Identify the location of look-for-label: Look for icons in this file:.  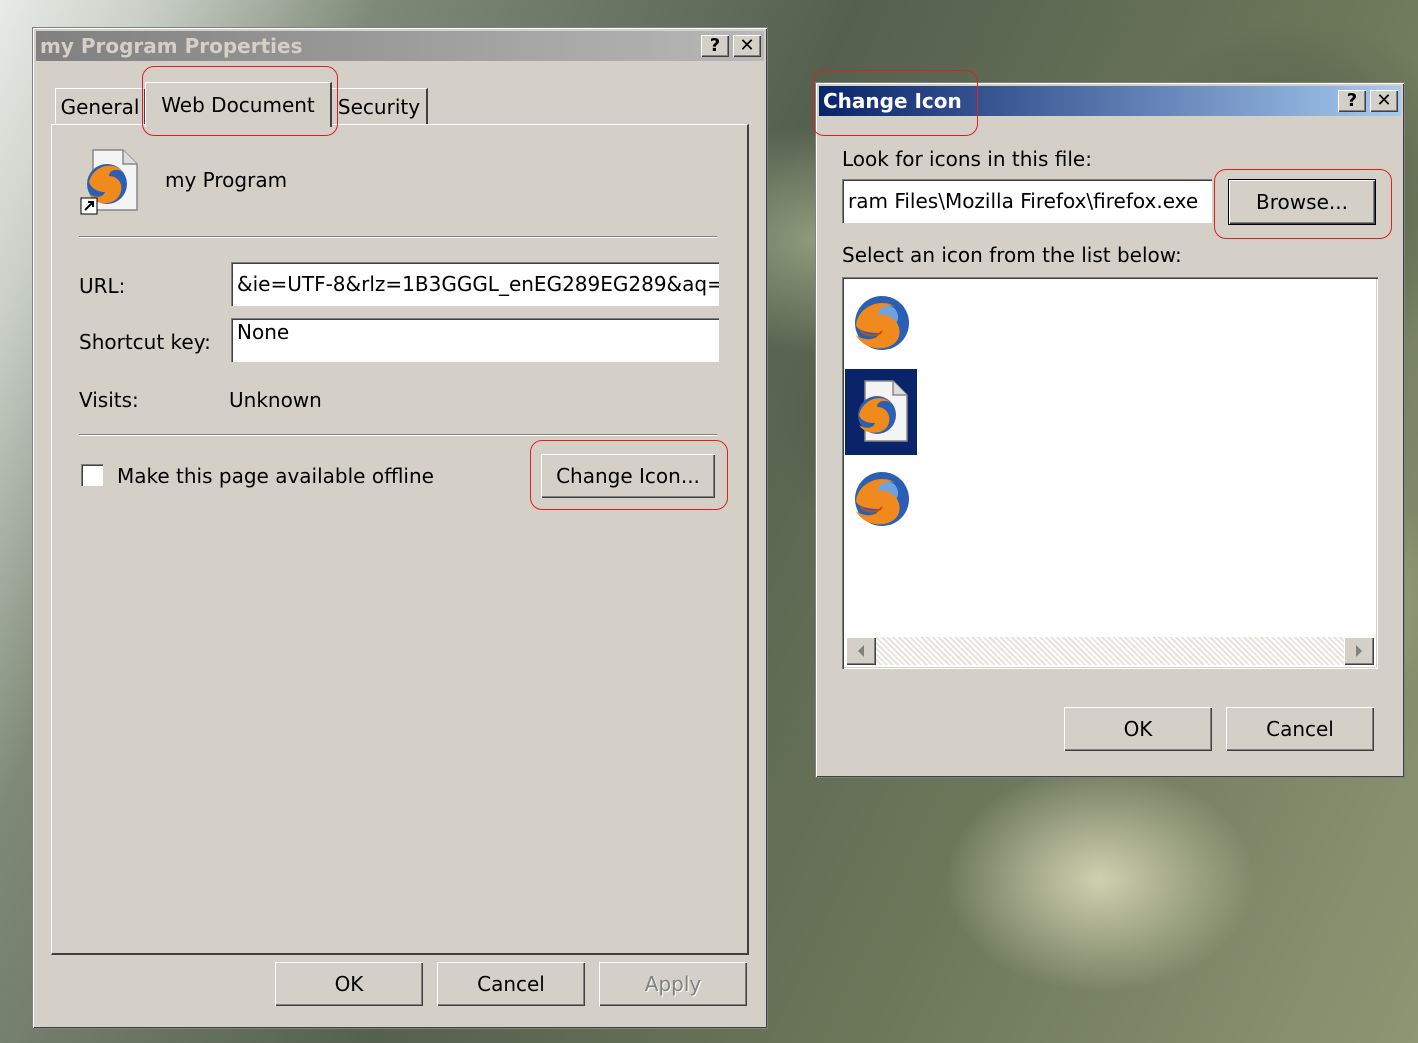
(967, 159).